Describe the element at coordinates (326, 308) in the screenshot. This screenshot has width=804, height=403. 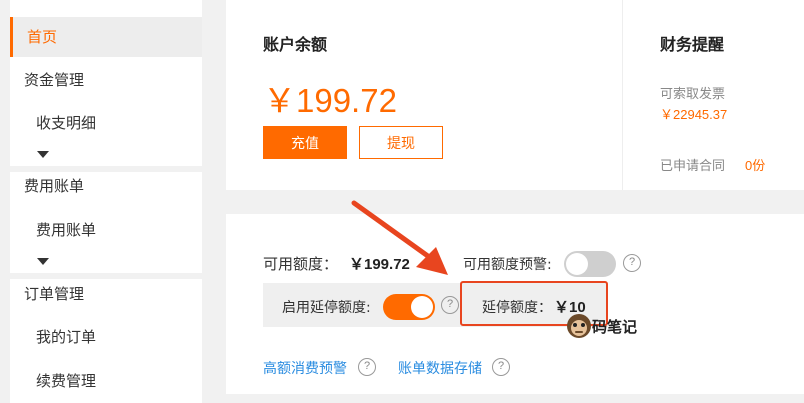
I see `deferred-enable-label: 启用延停额度:` at that location.